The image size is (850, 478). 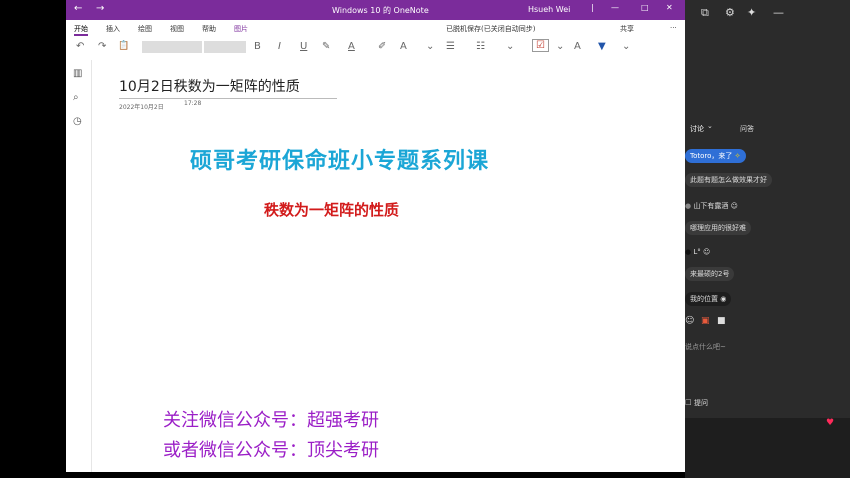 I want to click on tab-picture: 图片, so click(x=241, y=29).